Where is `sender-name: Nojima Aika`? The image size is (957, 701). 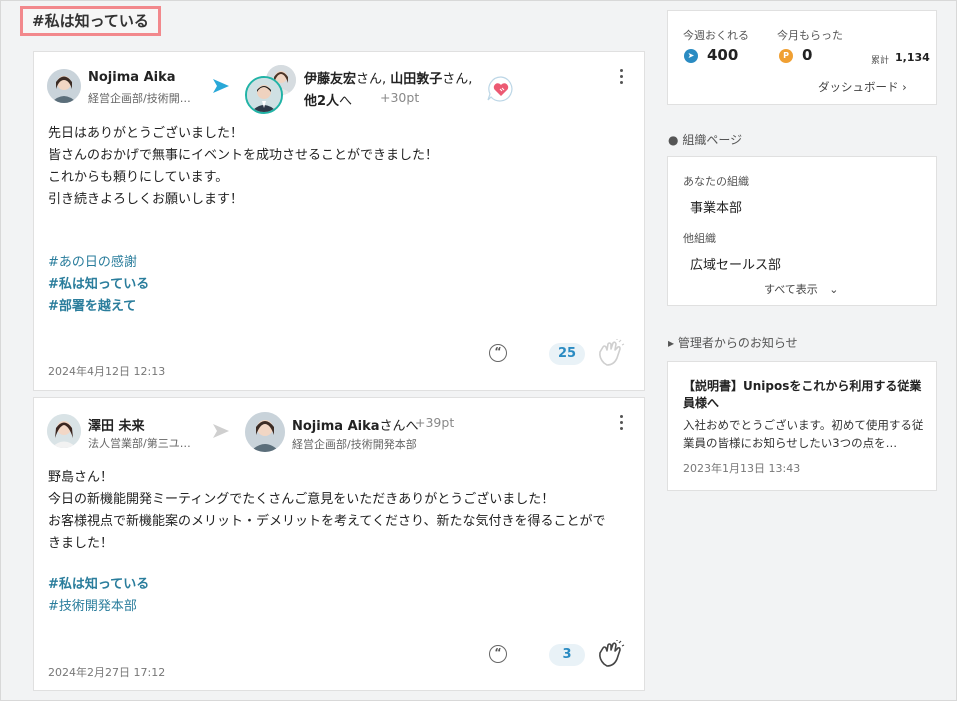 sender-name: Nojima Aika is located at coordinates (132, 77).